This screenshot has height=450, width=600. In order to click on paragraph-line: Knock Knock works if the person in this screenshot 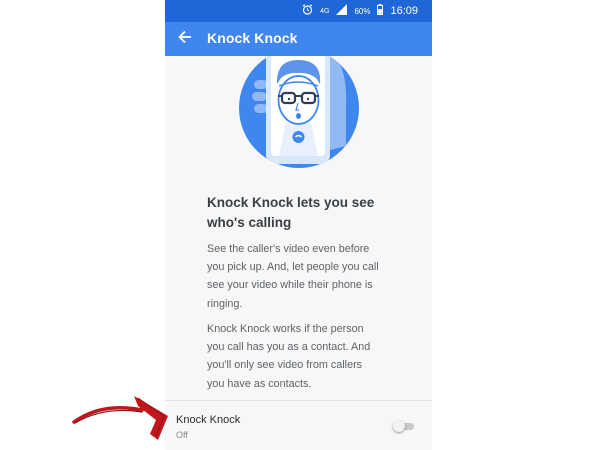, I will do `click(285, 329)`.